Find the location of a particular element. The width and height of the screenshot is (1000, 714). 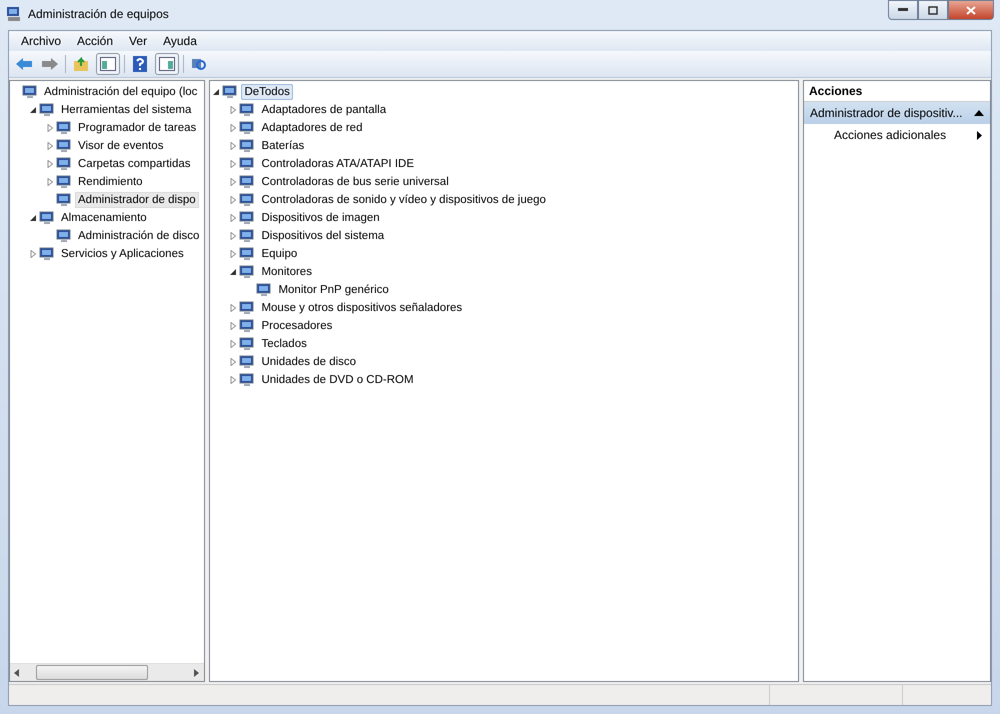

show-tree-button is located at coordinates (108, 64).